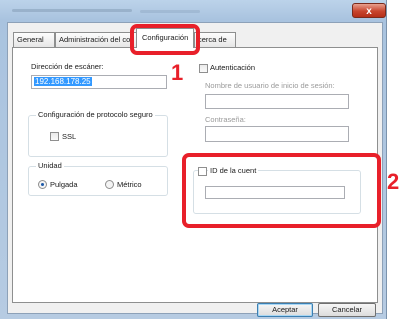  I want to click on inch-radio, so click(42, 184).